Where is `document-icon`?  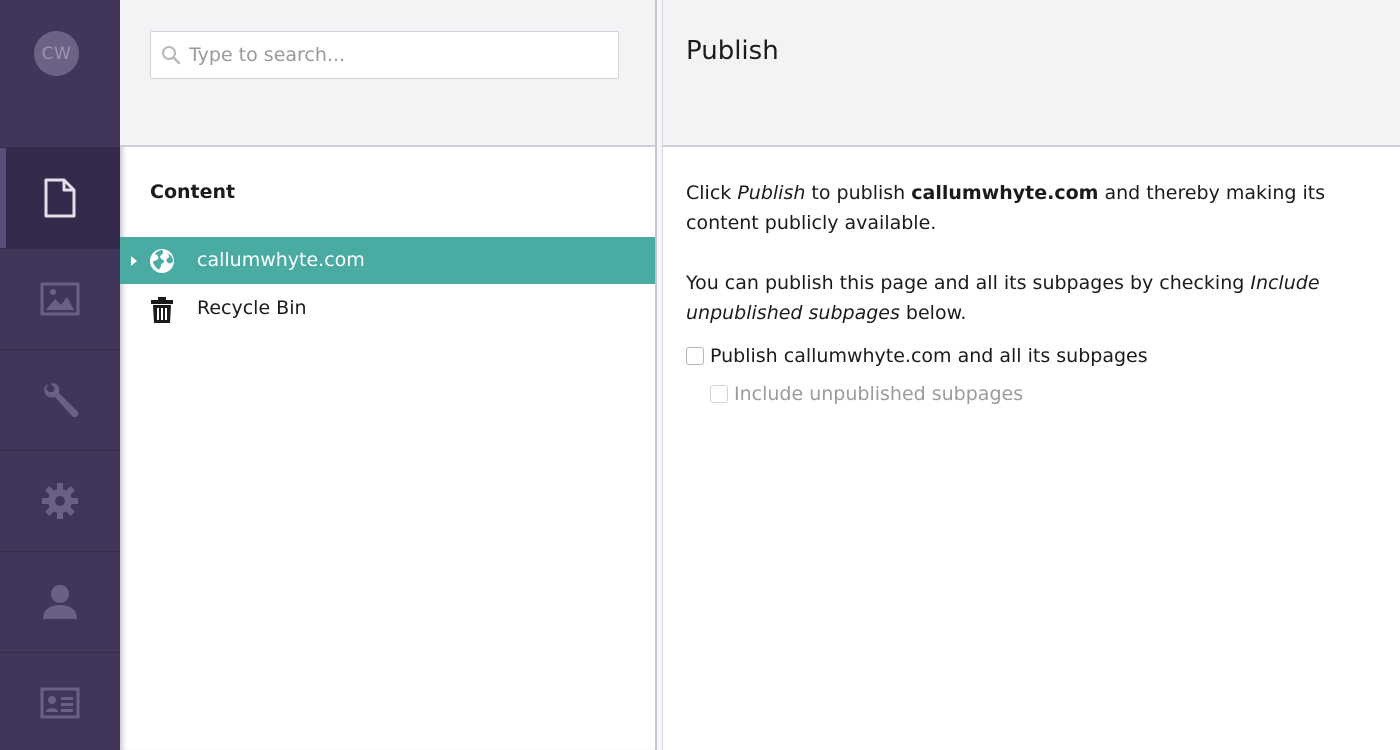
document-icon is located at coordinates (60, 198).